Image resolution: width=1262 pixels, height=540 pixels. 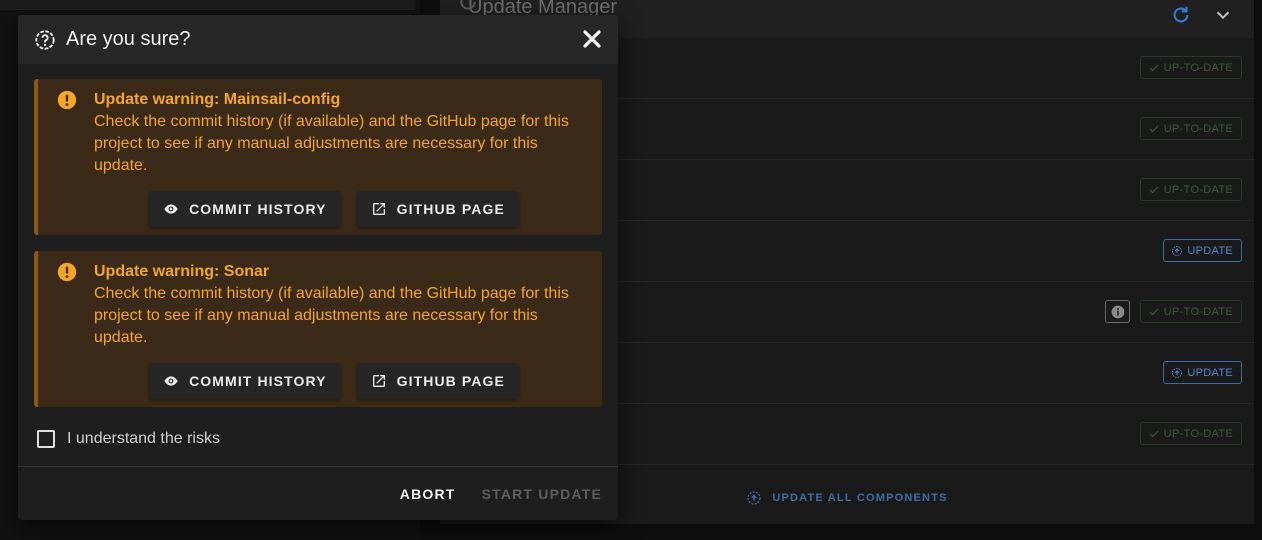 I want to click on alert-title: Update warning: Sonar, so click(x=182, y=271).